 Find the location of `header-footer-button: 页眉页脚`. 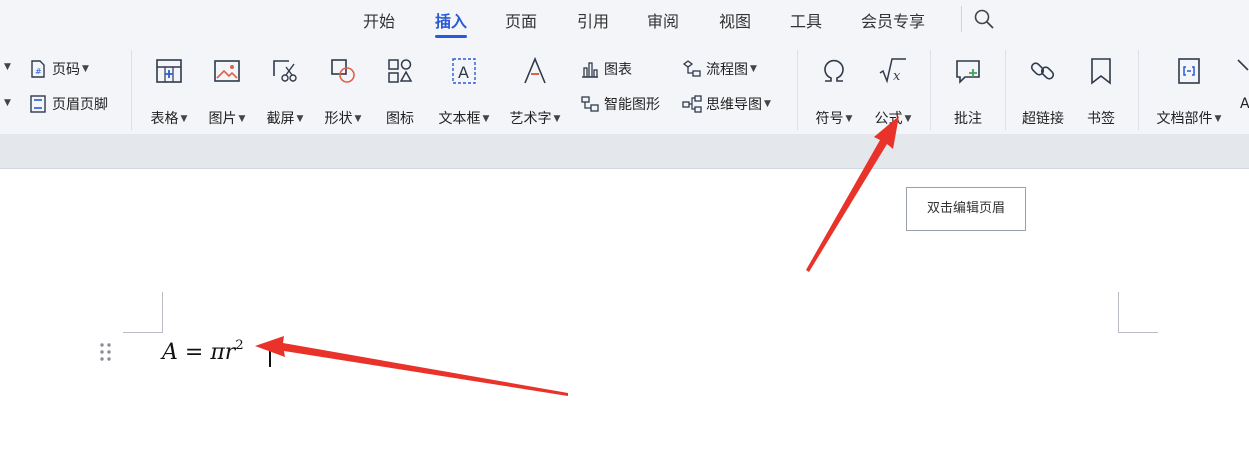

header-footer-button: 页眉页脚 is located at coordinates (68, 104).